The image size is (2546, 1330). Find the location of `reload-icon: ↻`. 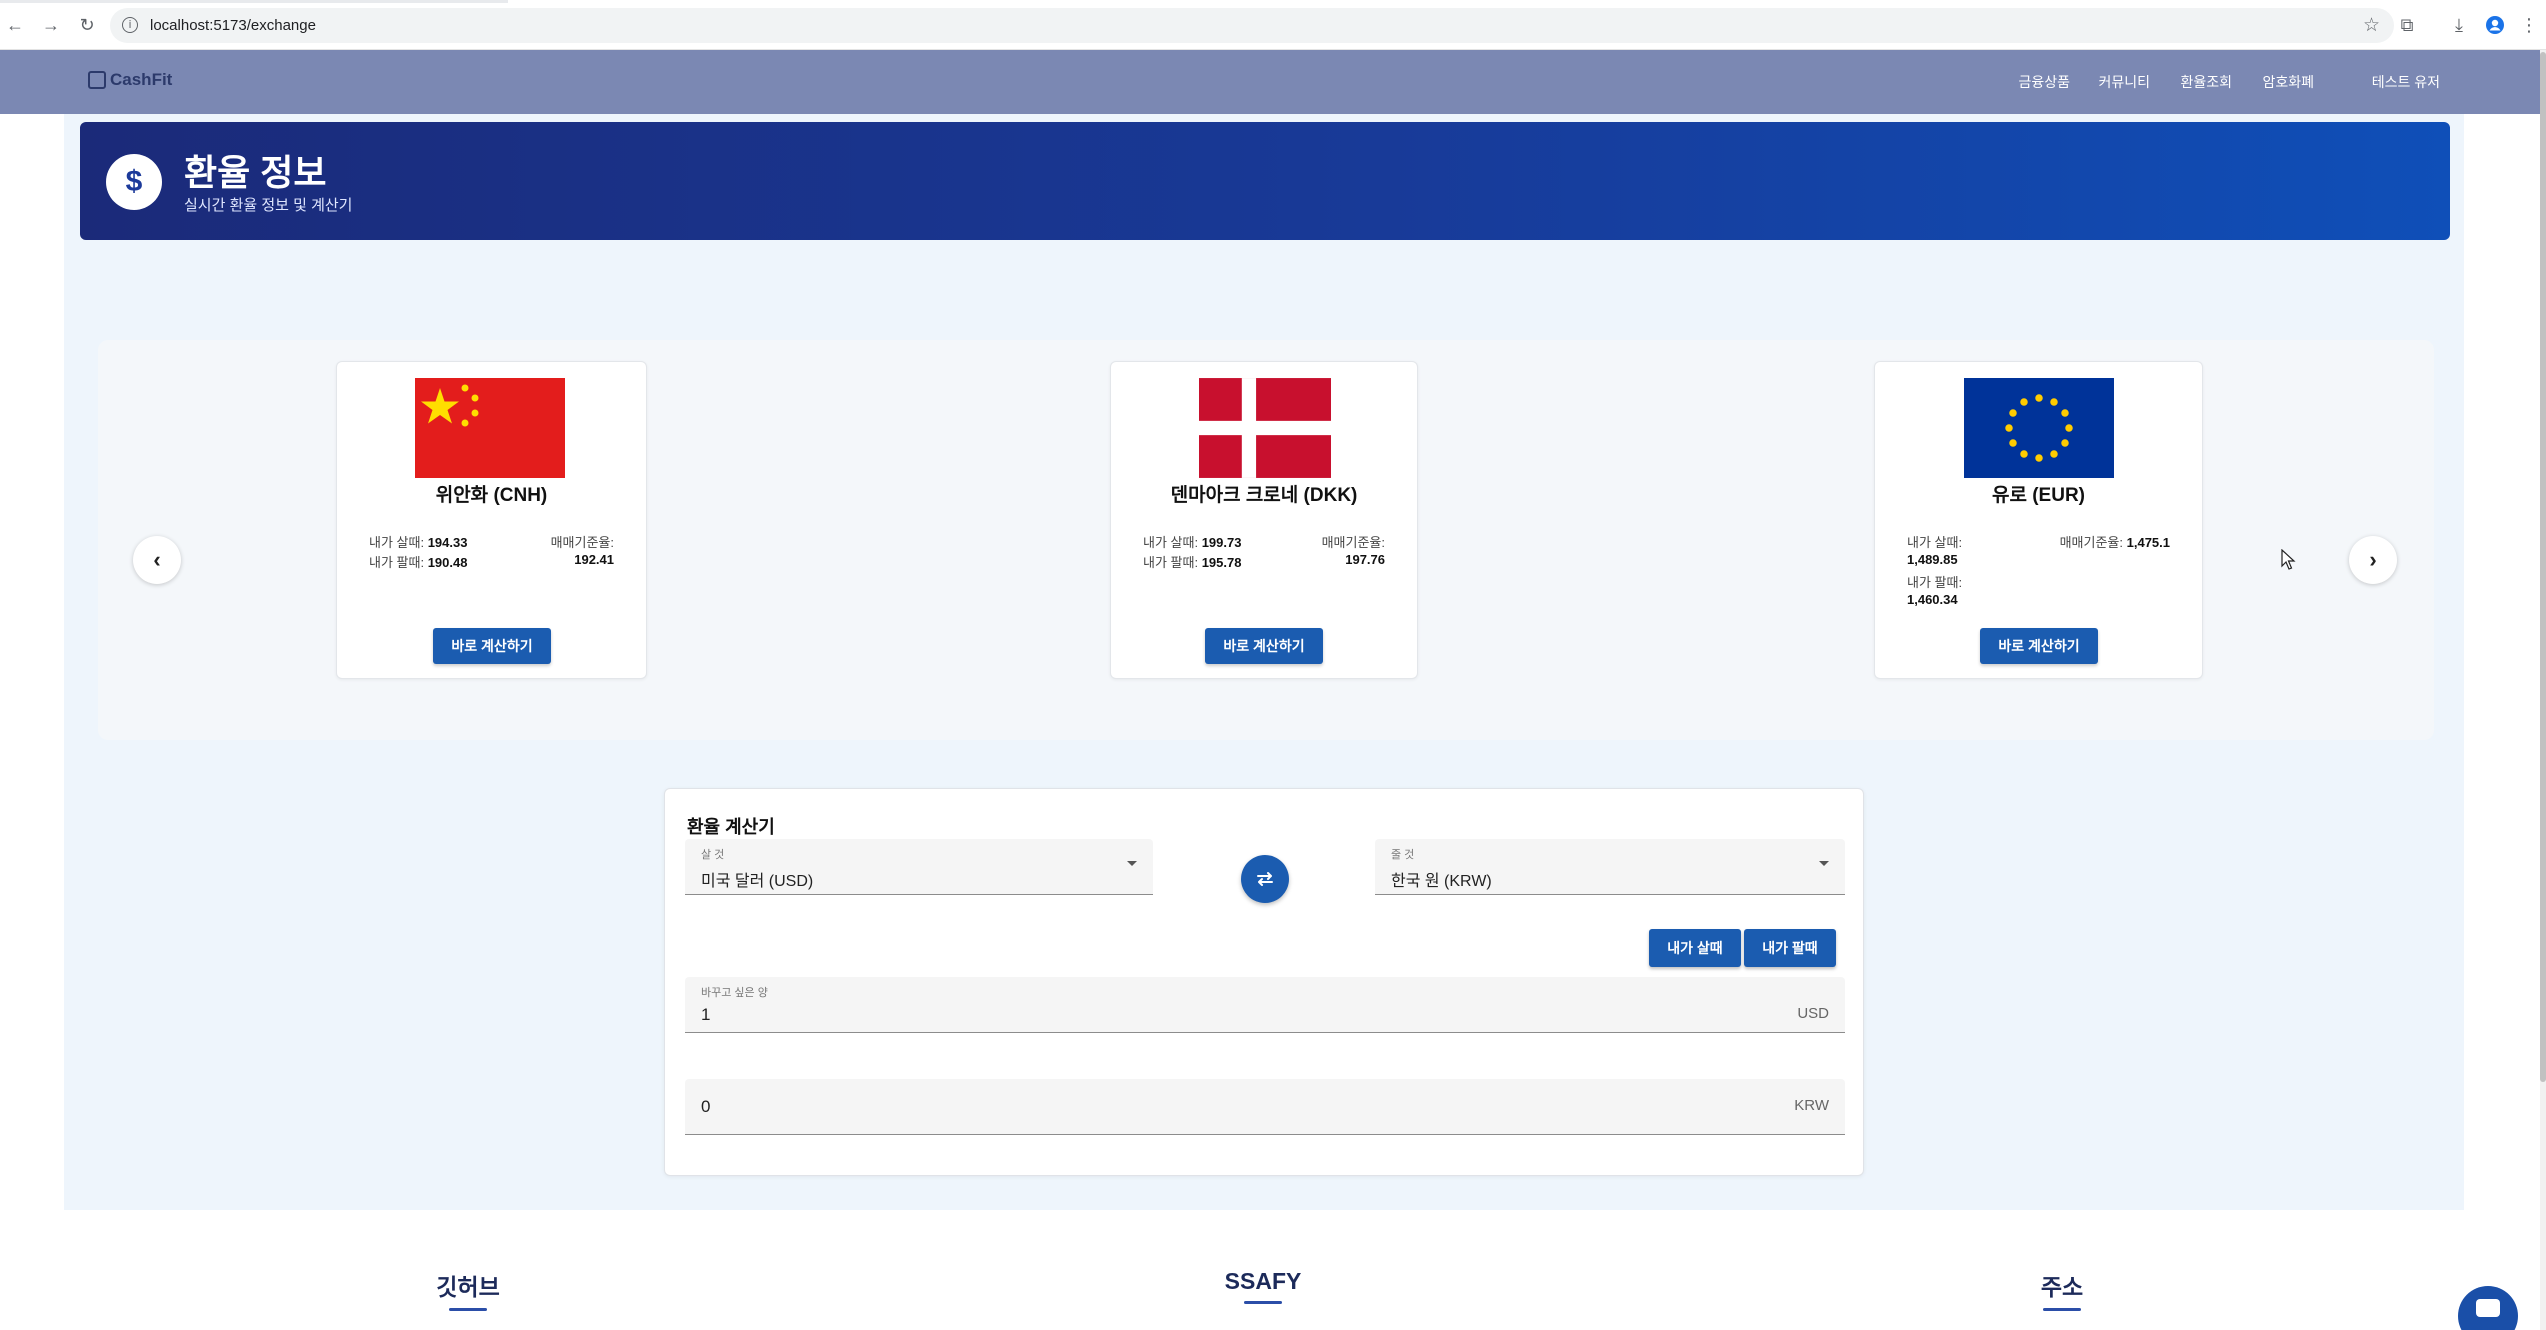

reload-icon: ↻ is located at coordinates (87, 25).